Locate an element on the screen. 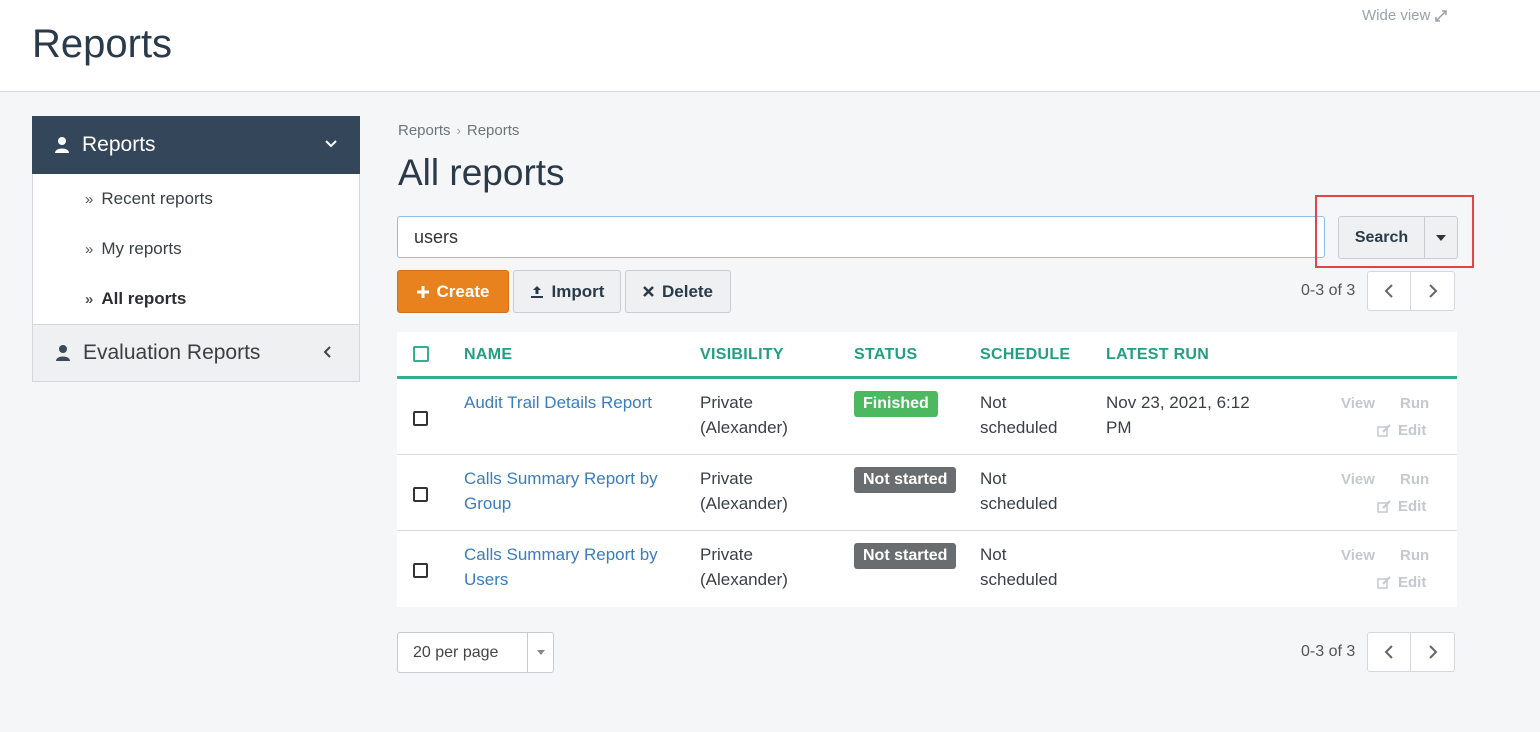 This screenshot has height=732, width=1540. column-header-visibility: VISIBILITY is located at coordinates (742, 355).